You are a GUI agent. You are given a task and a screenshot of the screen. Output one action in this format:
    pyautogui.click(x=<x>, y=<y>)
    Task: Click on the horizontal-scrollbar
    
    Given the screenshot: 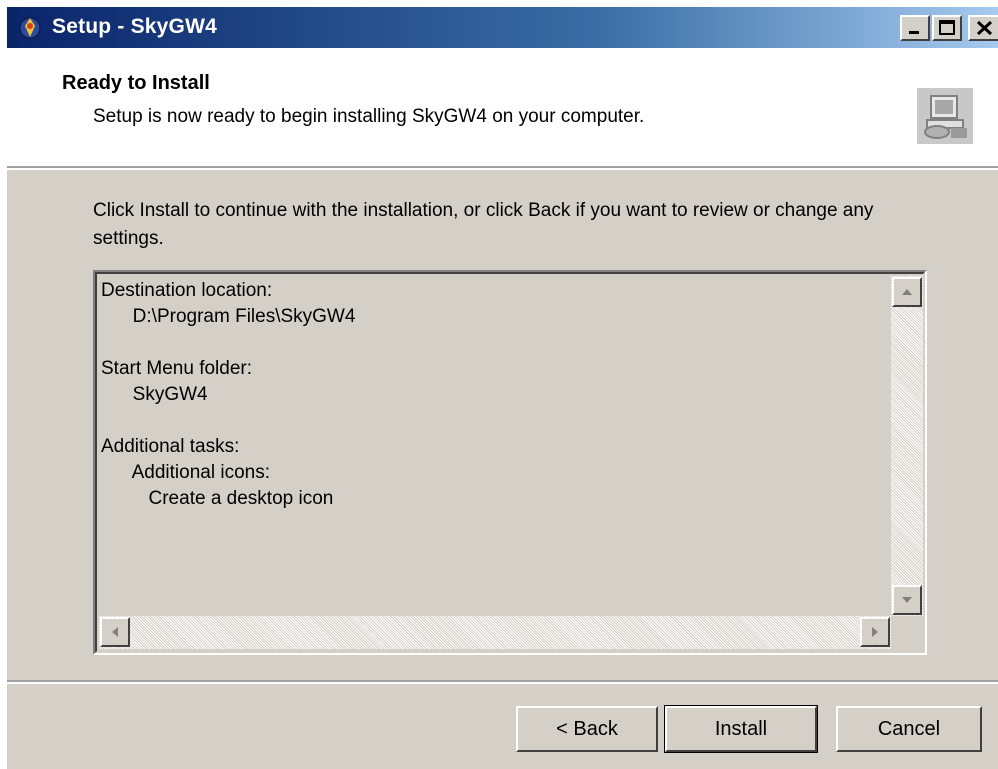 What is the action you would take?
    pyautogui.click(x=495, y=632)
    